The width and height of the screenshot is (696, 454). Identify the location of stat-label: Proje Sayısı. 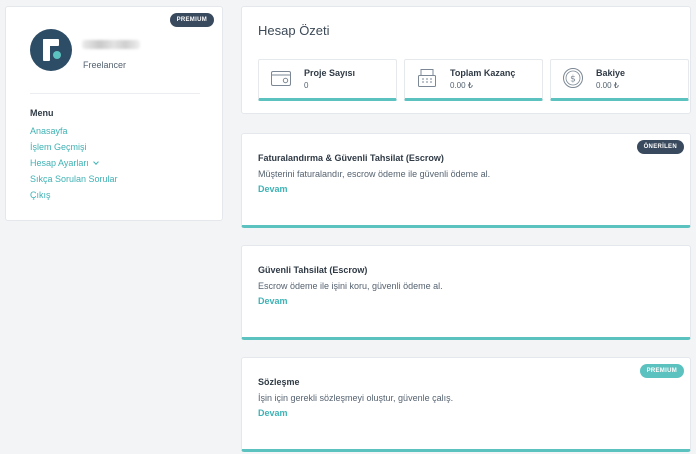
(330, 73).